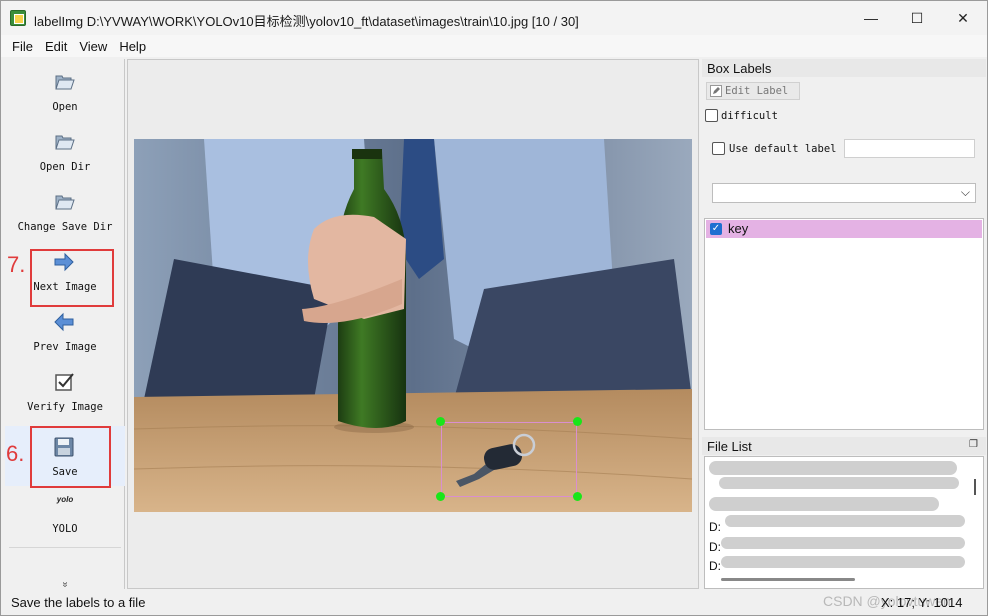 The image size is (988, 616). I want to click on pencil-icon, so click(716, 91).